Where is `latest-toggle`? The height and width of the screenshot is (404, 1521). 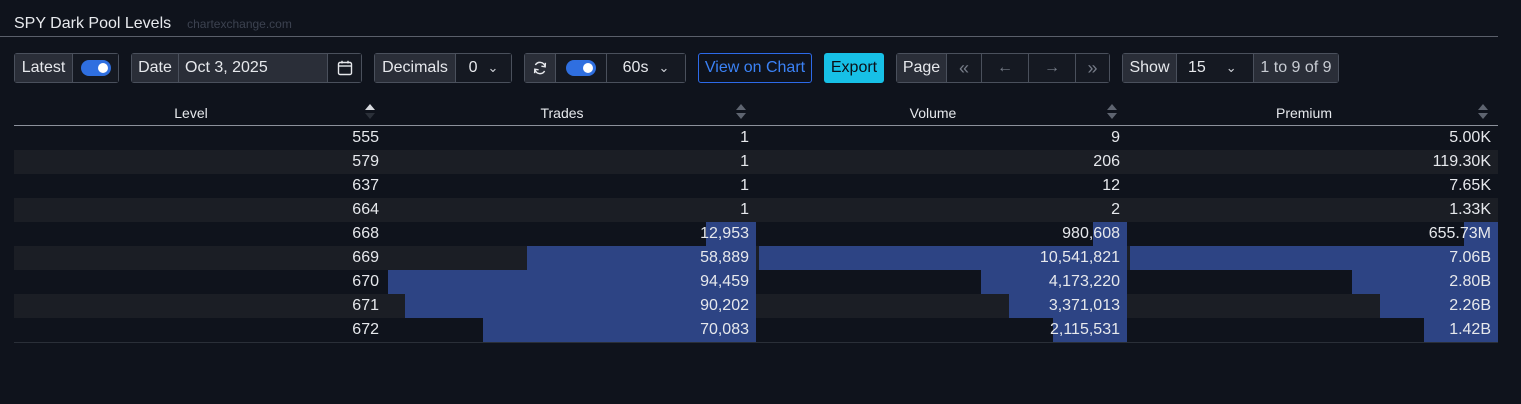 latest-toggle is located at coordinates (95, 68).